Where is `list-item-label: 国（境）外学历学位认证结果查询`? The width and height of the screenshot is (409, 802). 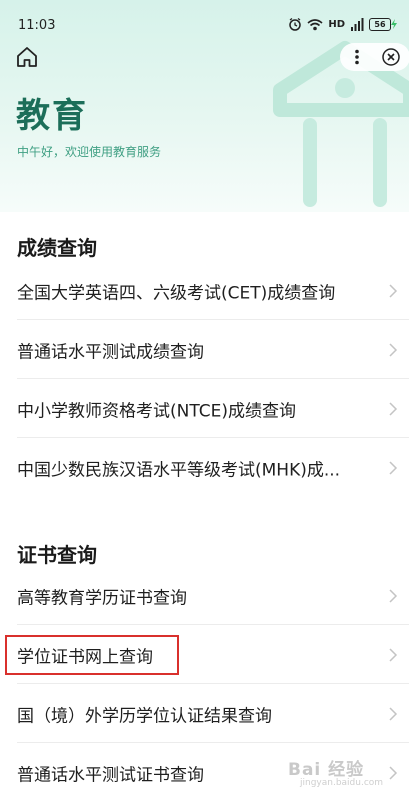 list-item-label: 国（境）外学历学位认证结果查询 is located at coordinates (144, 716).